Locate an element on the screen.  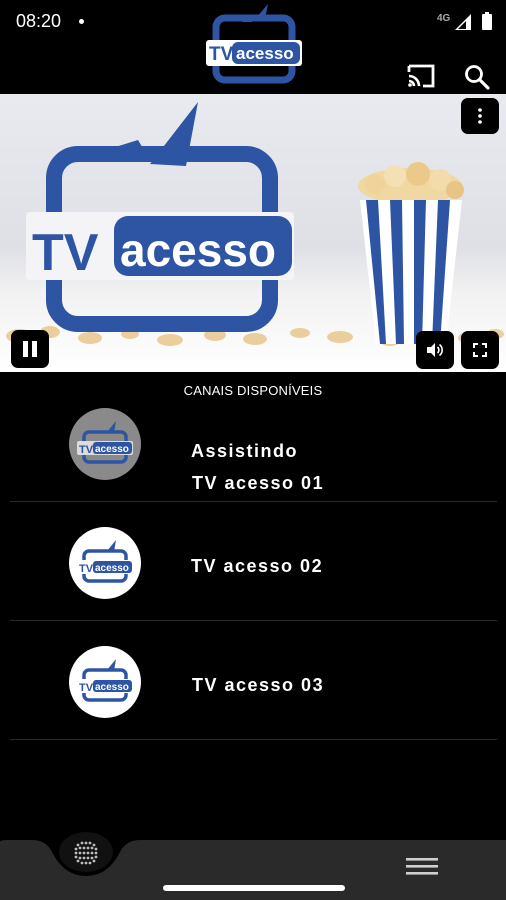
channel-name: TV acesso 01 is located at coordinates (258, 483).